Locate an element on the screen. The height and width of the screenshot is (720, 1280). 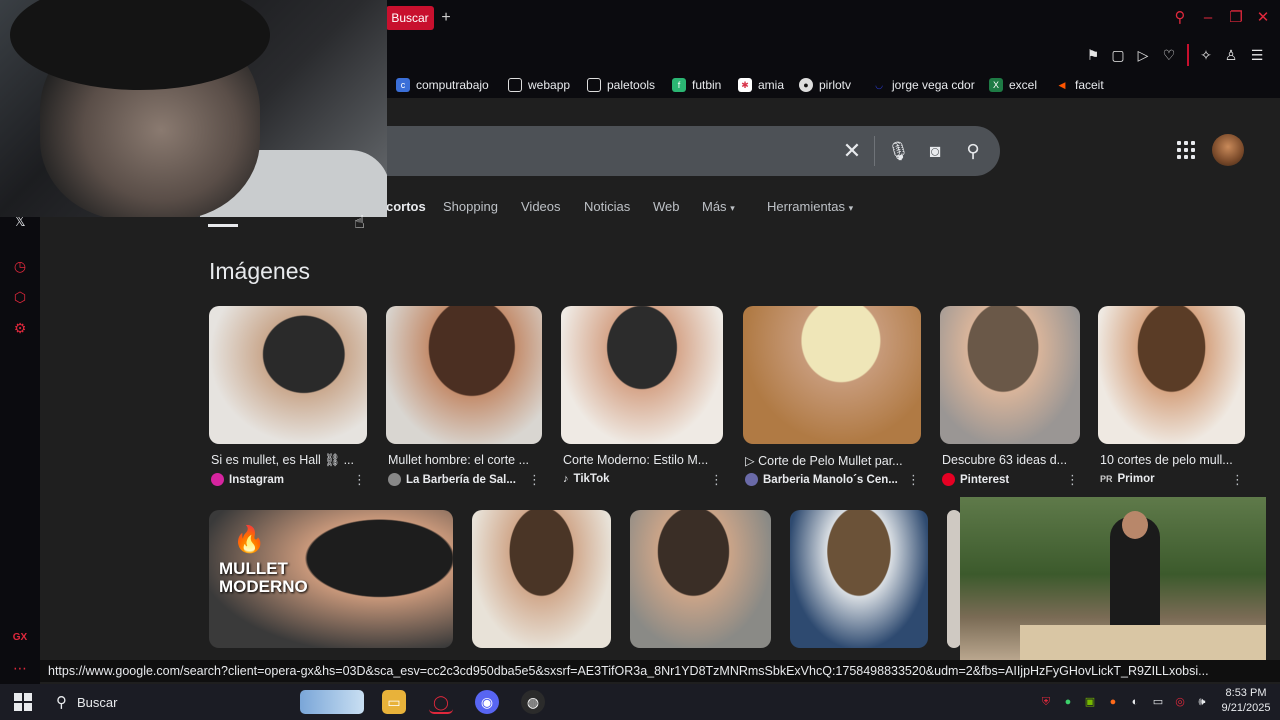
tab-noticias: Noticias is located at coordinates (607, 208).